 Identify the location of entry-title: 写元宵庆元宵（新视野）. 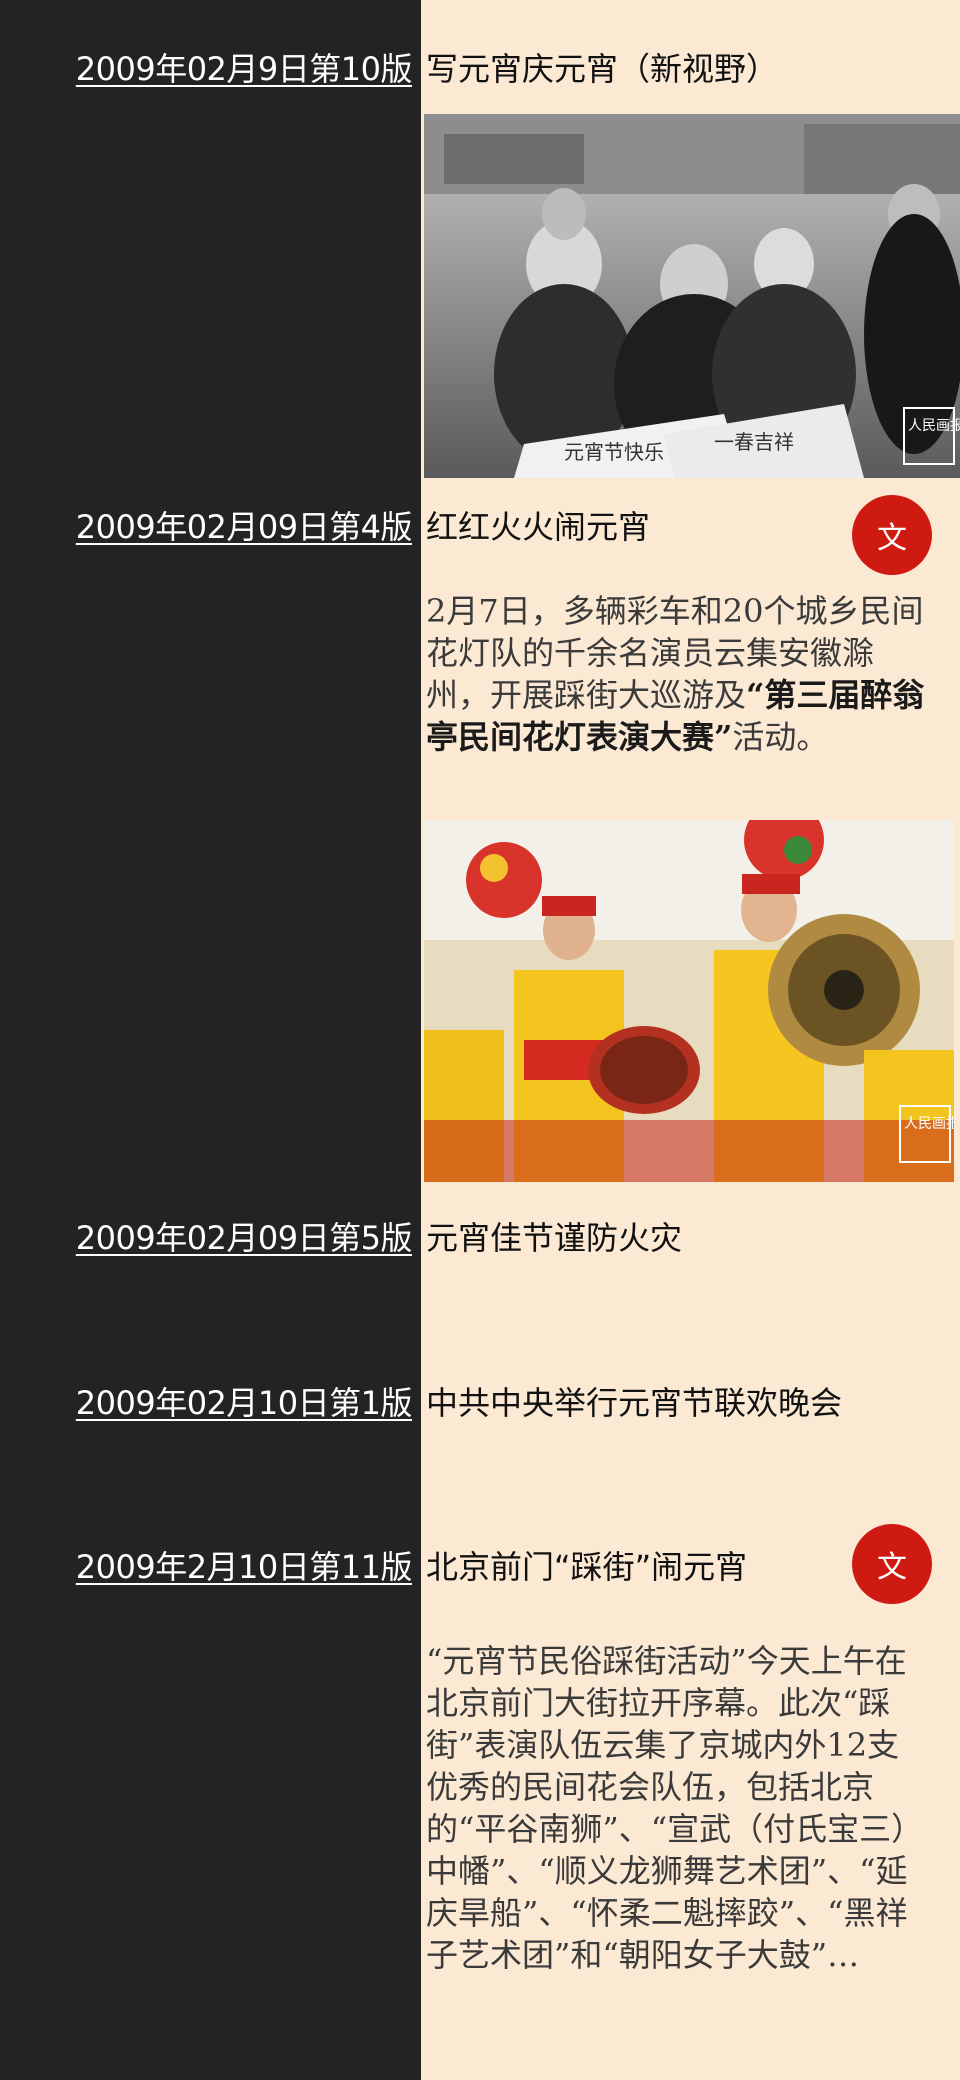
(602, 67).